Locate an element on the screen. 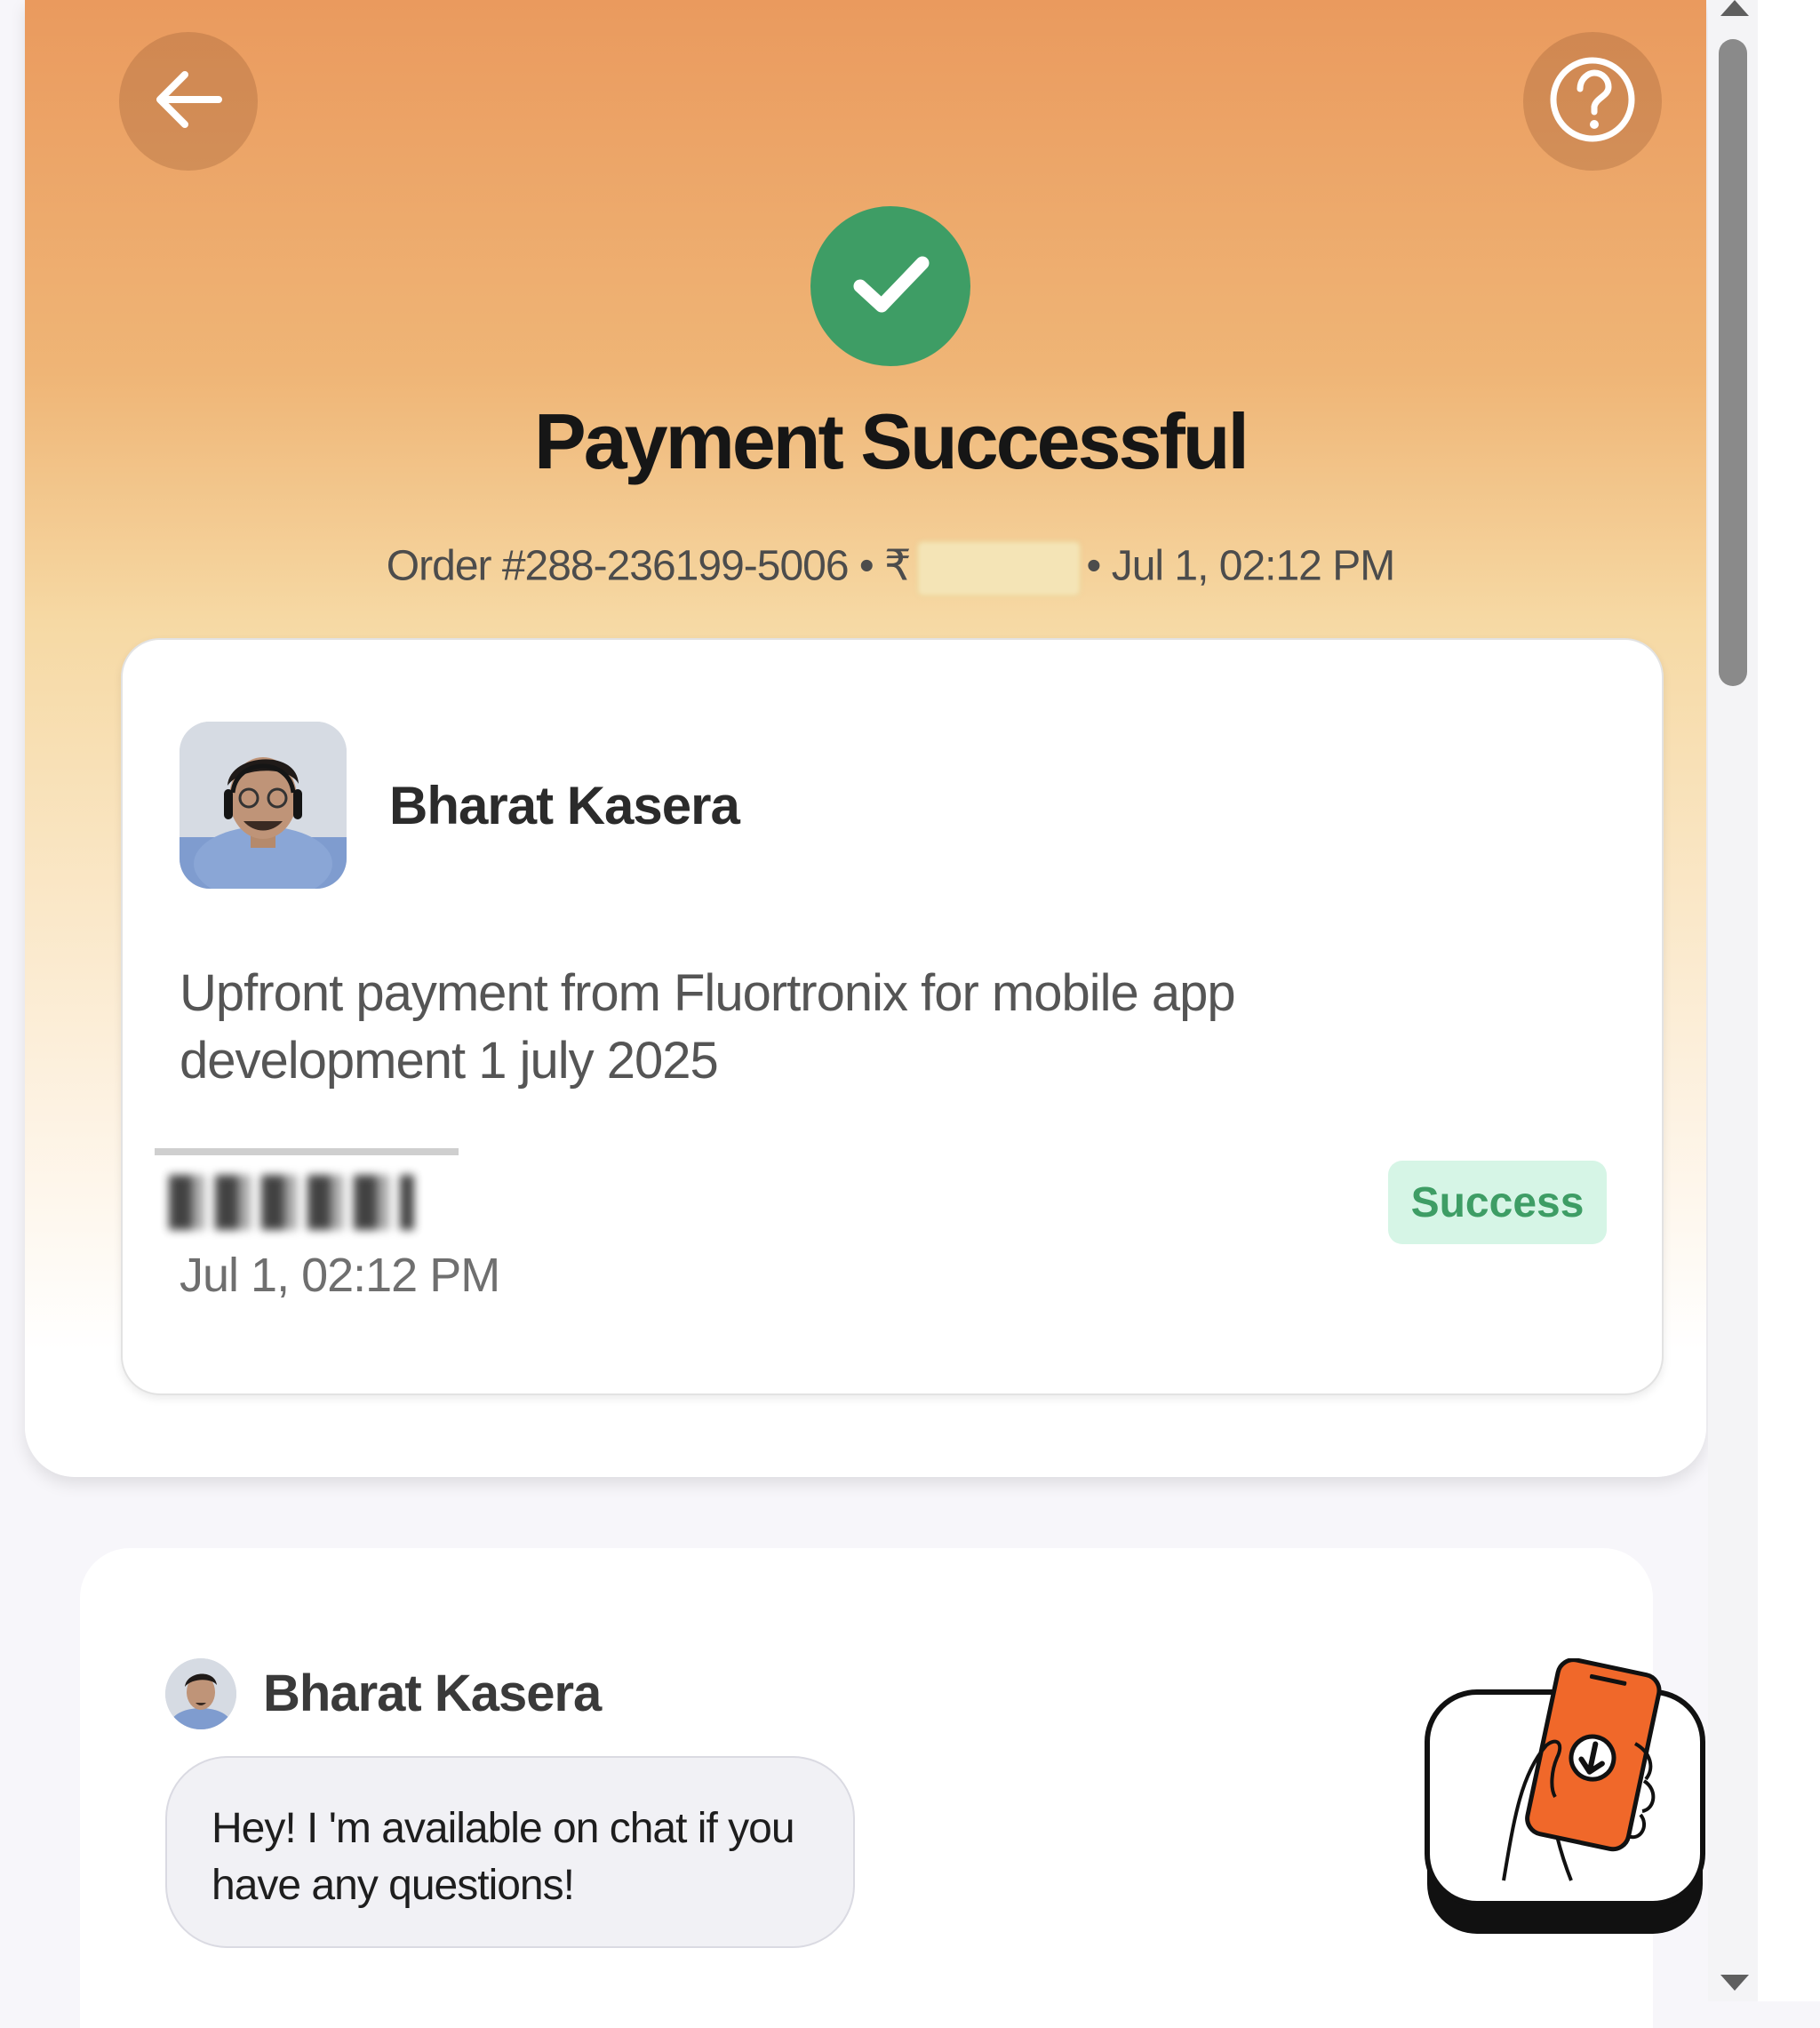  success-badge is located at coordinates (890, 286).